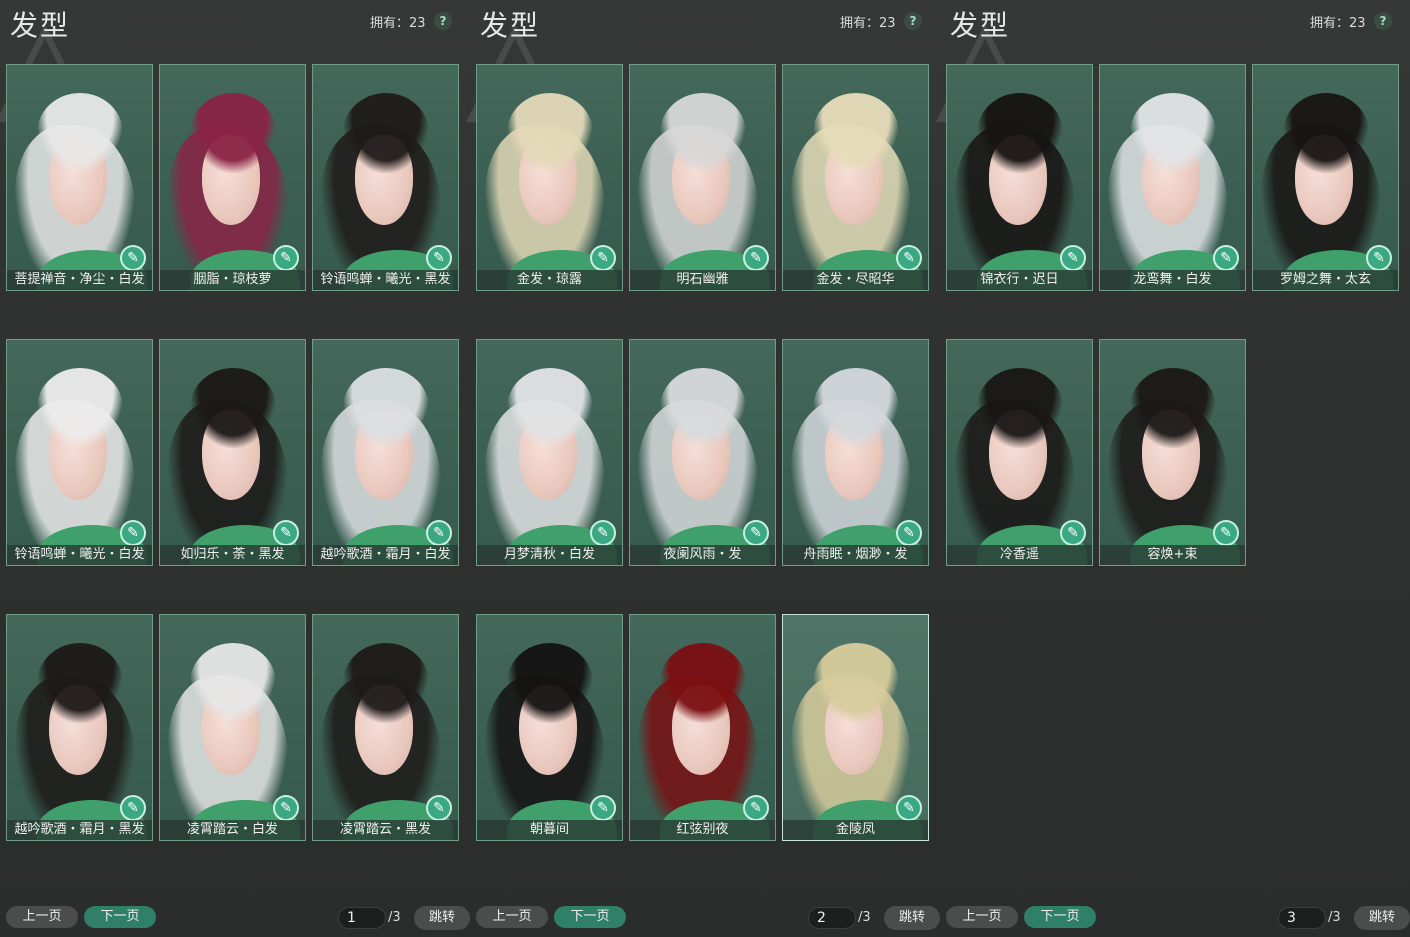 The height and width of the screenshot is (937, 1410). I want to click on hairstyle-card: ✎ 铃语鸣蝉・曦光・黑发, so click(385, 177).